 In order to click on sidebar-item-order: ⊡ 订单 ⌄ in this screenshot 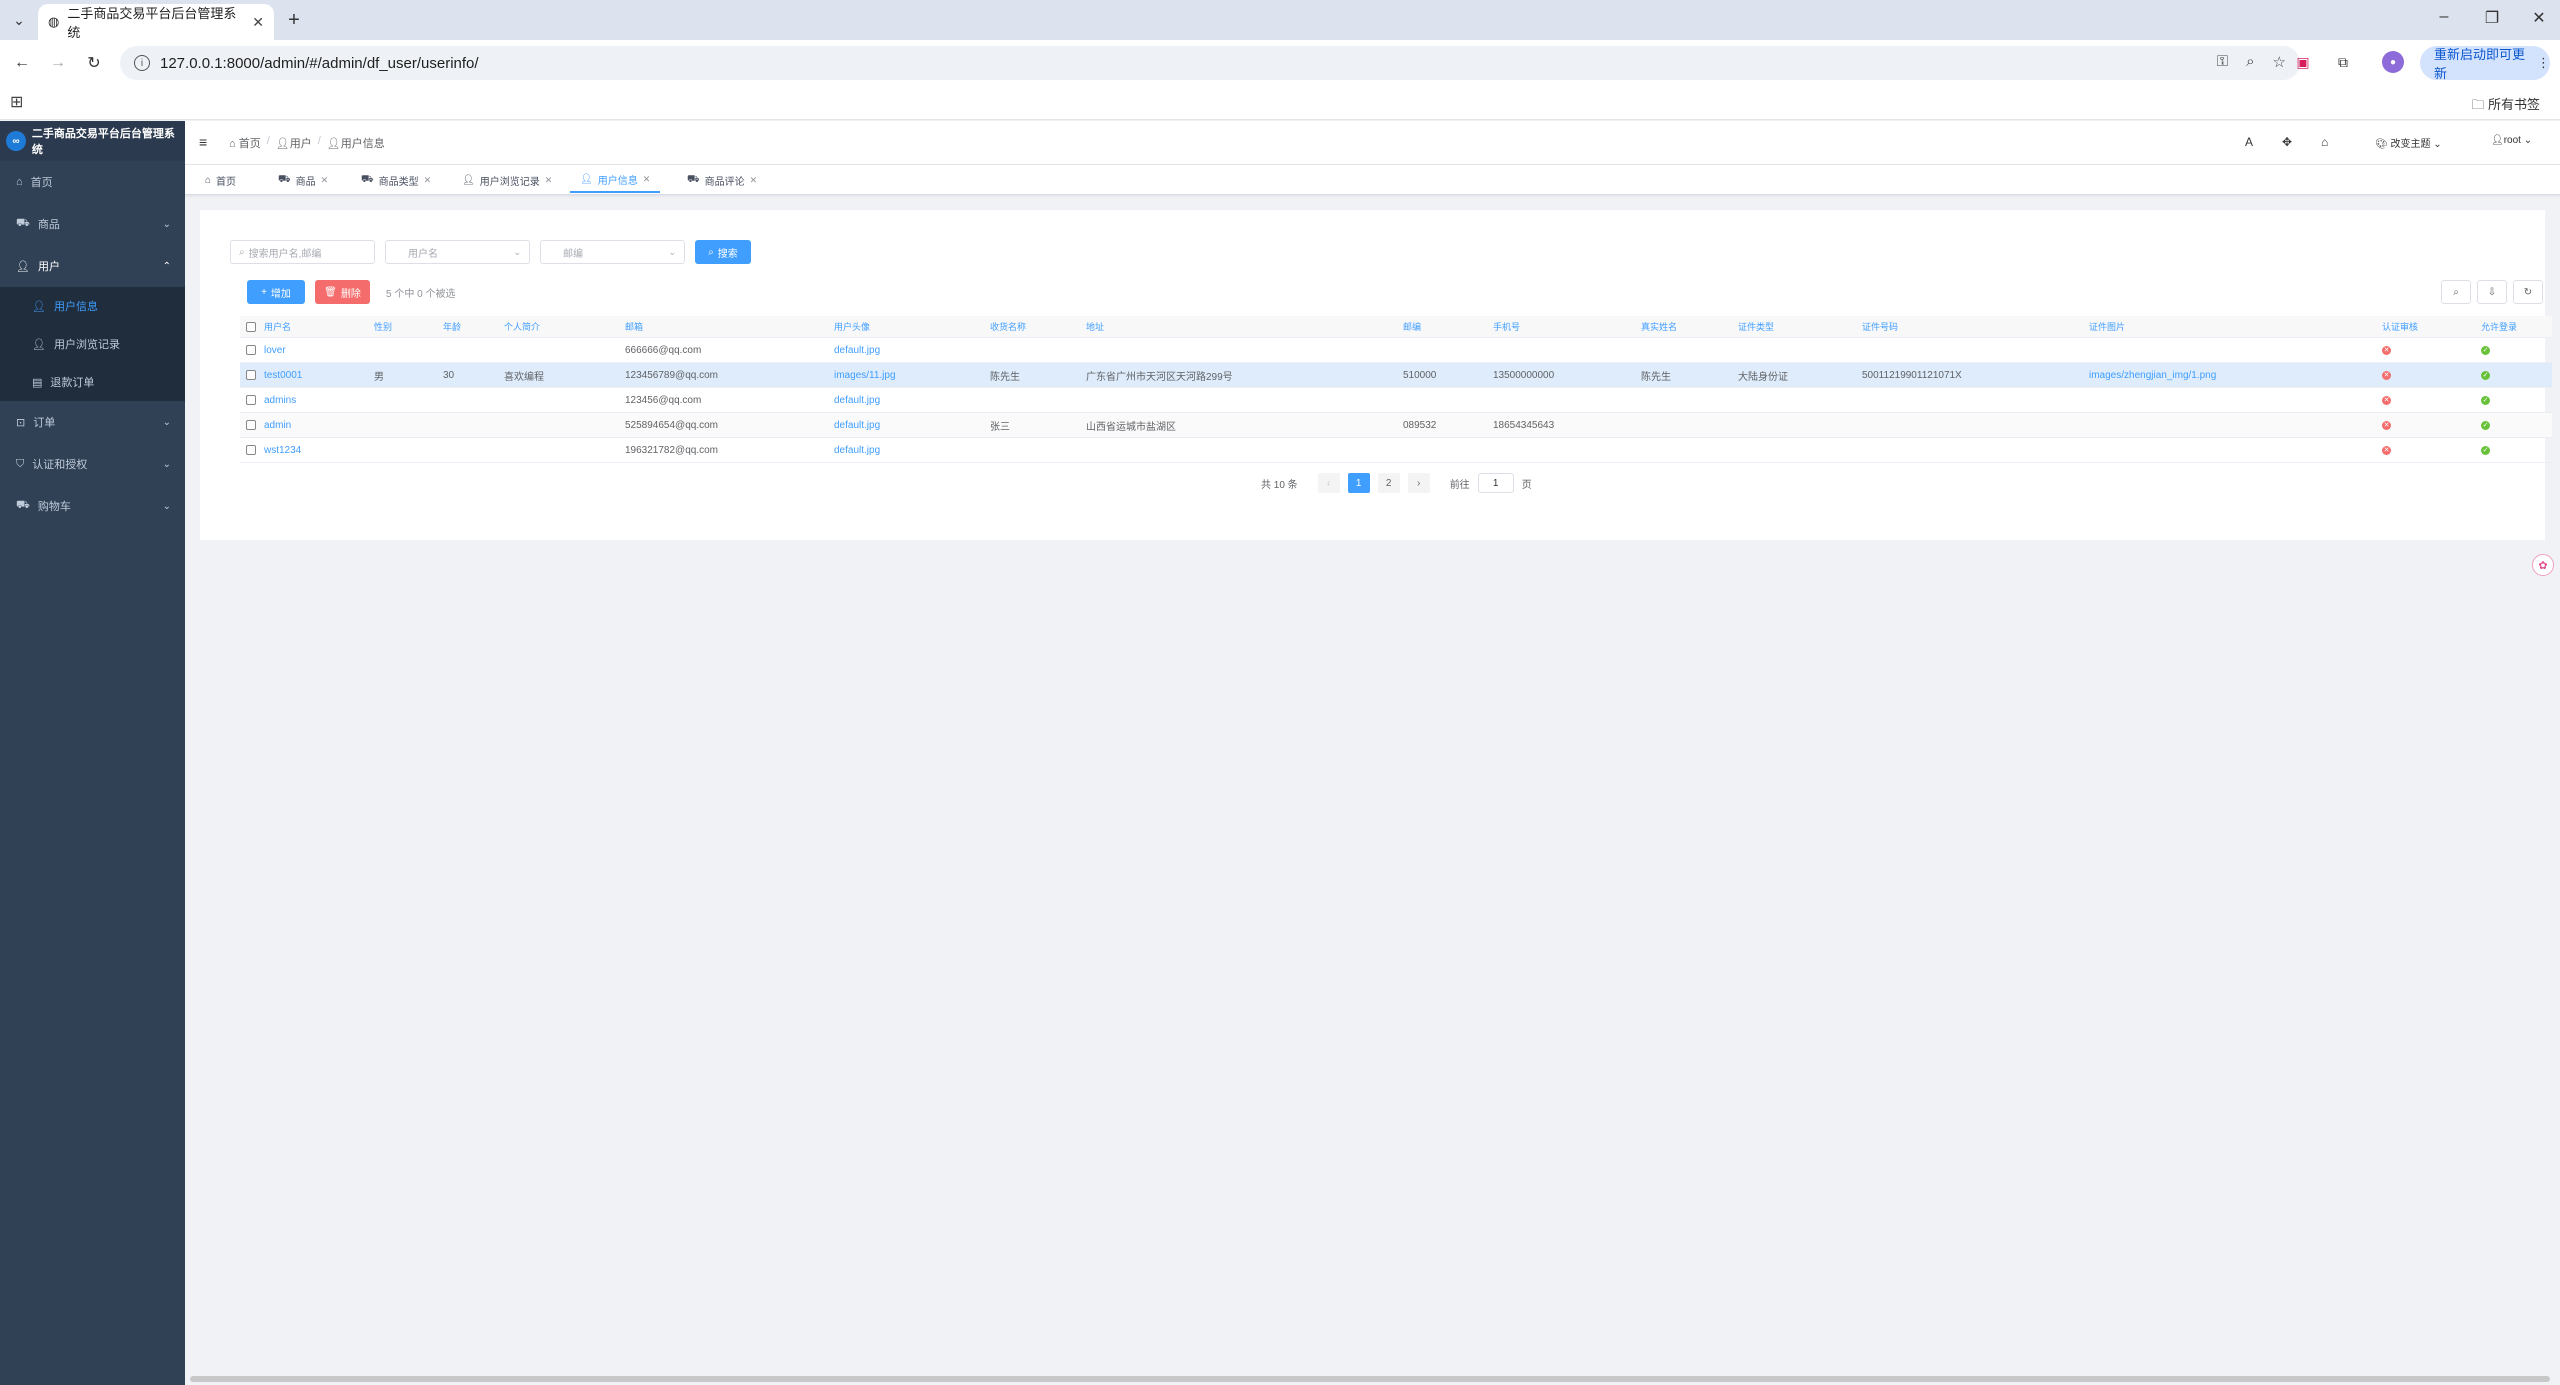, I will do `click(92, 422)`.